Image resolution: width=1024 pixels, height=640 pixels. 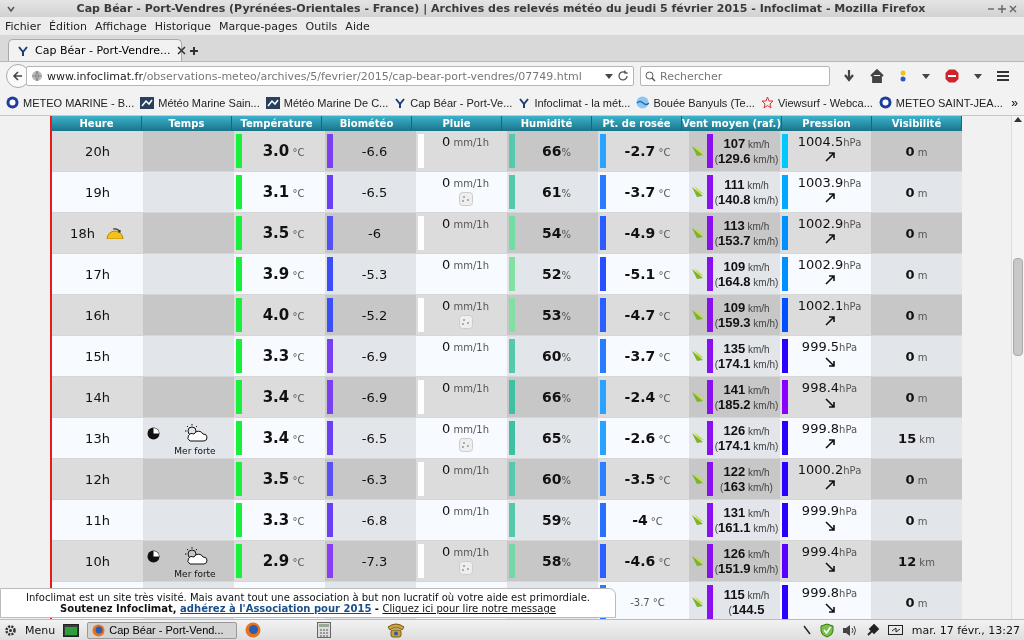 What do you see at coordinates (10, 630) in the screenshot?
I see `gear-icon` at bounding box center [10, 630].